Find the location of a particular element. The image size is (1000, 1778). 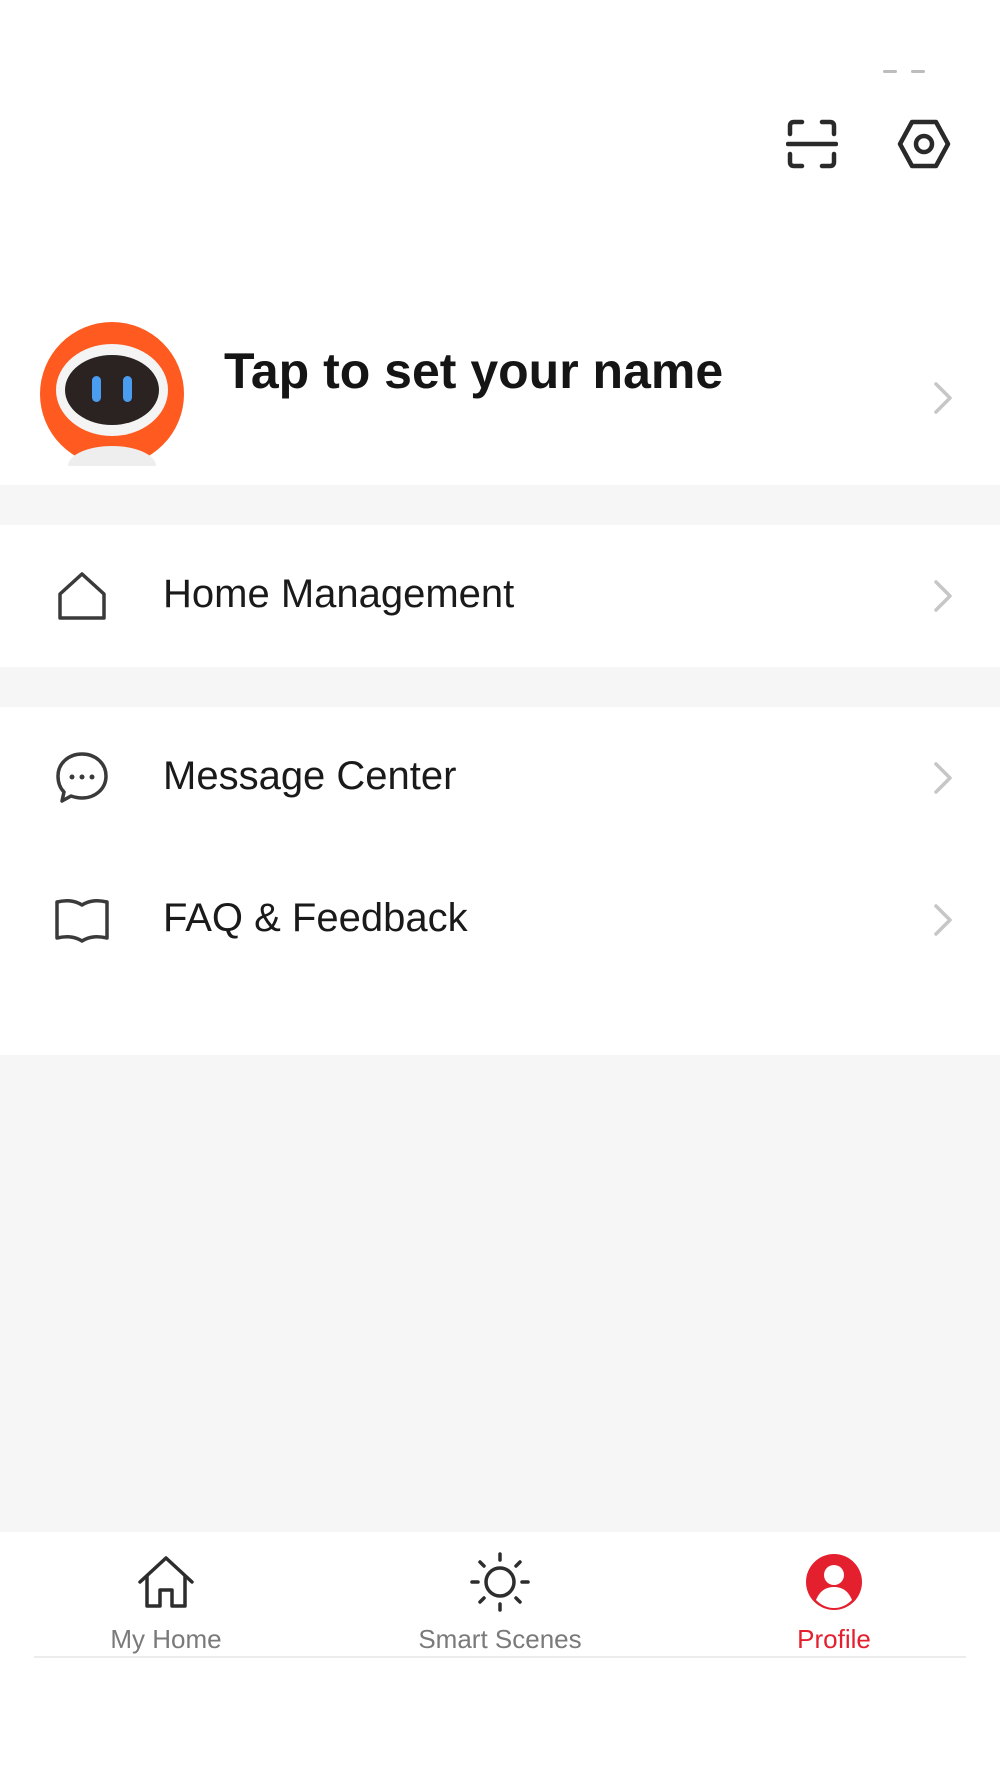

menu-item-home-management: Home Management is located at coordinates (500, 596).